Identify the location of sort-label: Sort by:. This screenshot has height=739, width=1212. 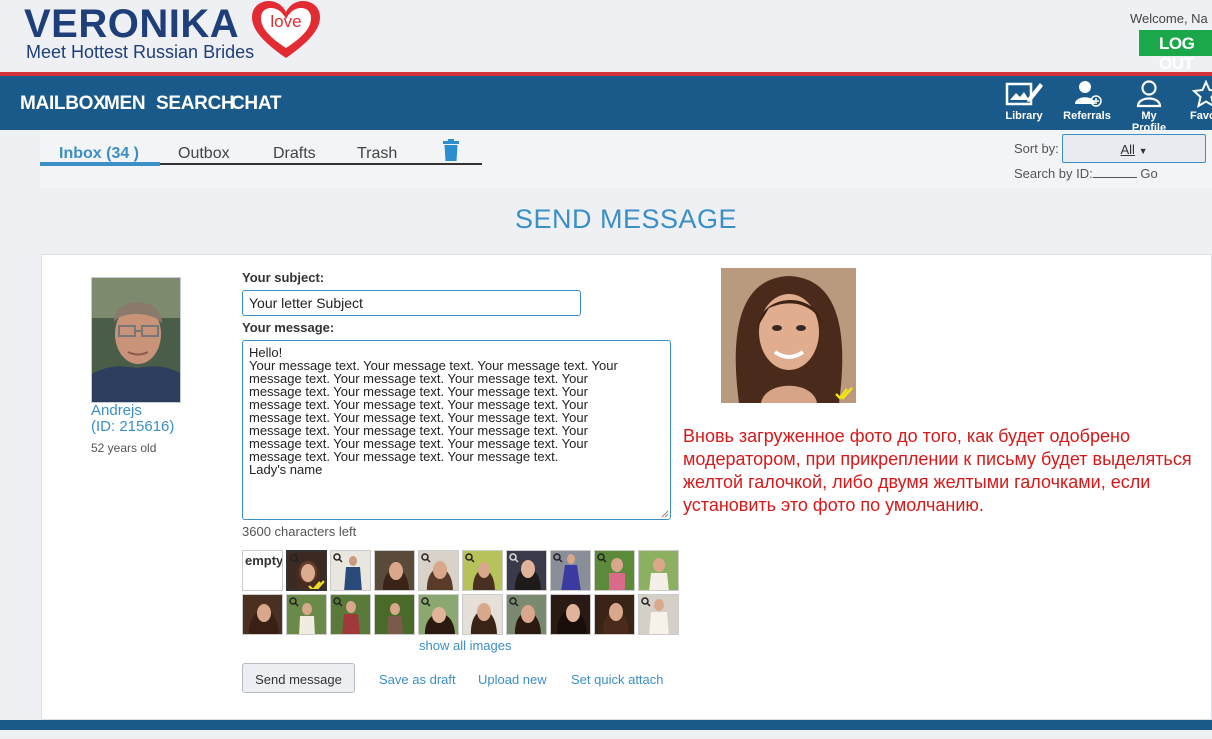
(1036, 148).